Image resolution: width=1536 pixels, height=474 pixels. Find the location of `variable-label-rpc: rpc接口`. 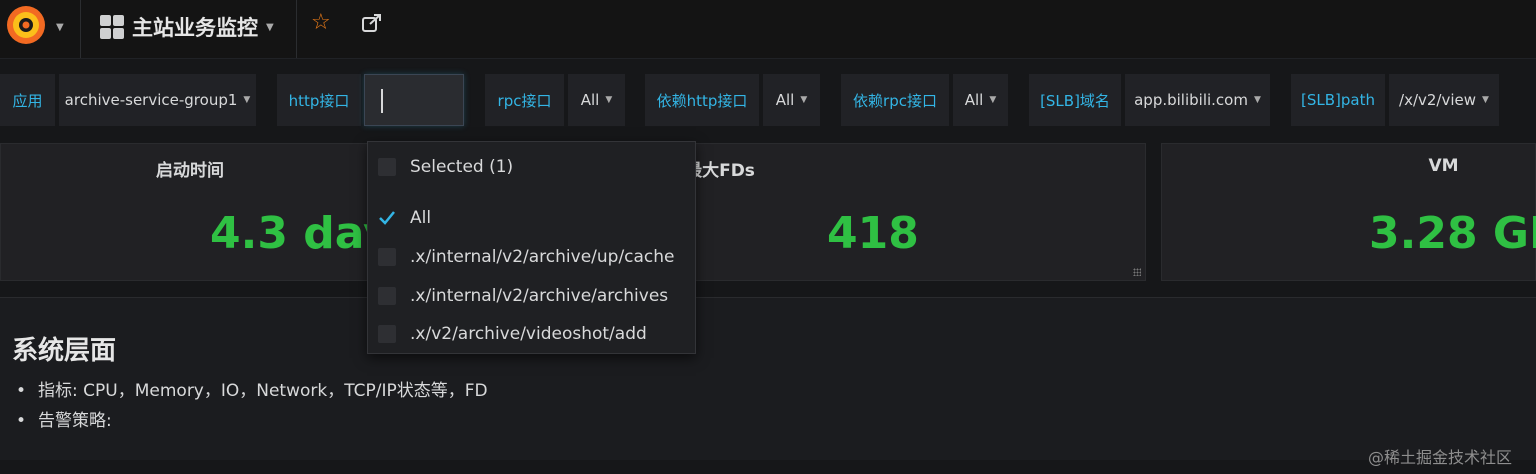

variable-label-rpc: rpc接口 is located at coordinates (524, 100).